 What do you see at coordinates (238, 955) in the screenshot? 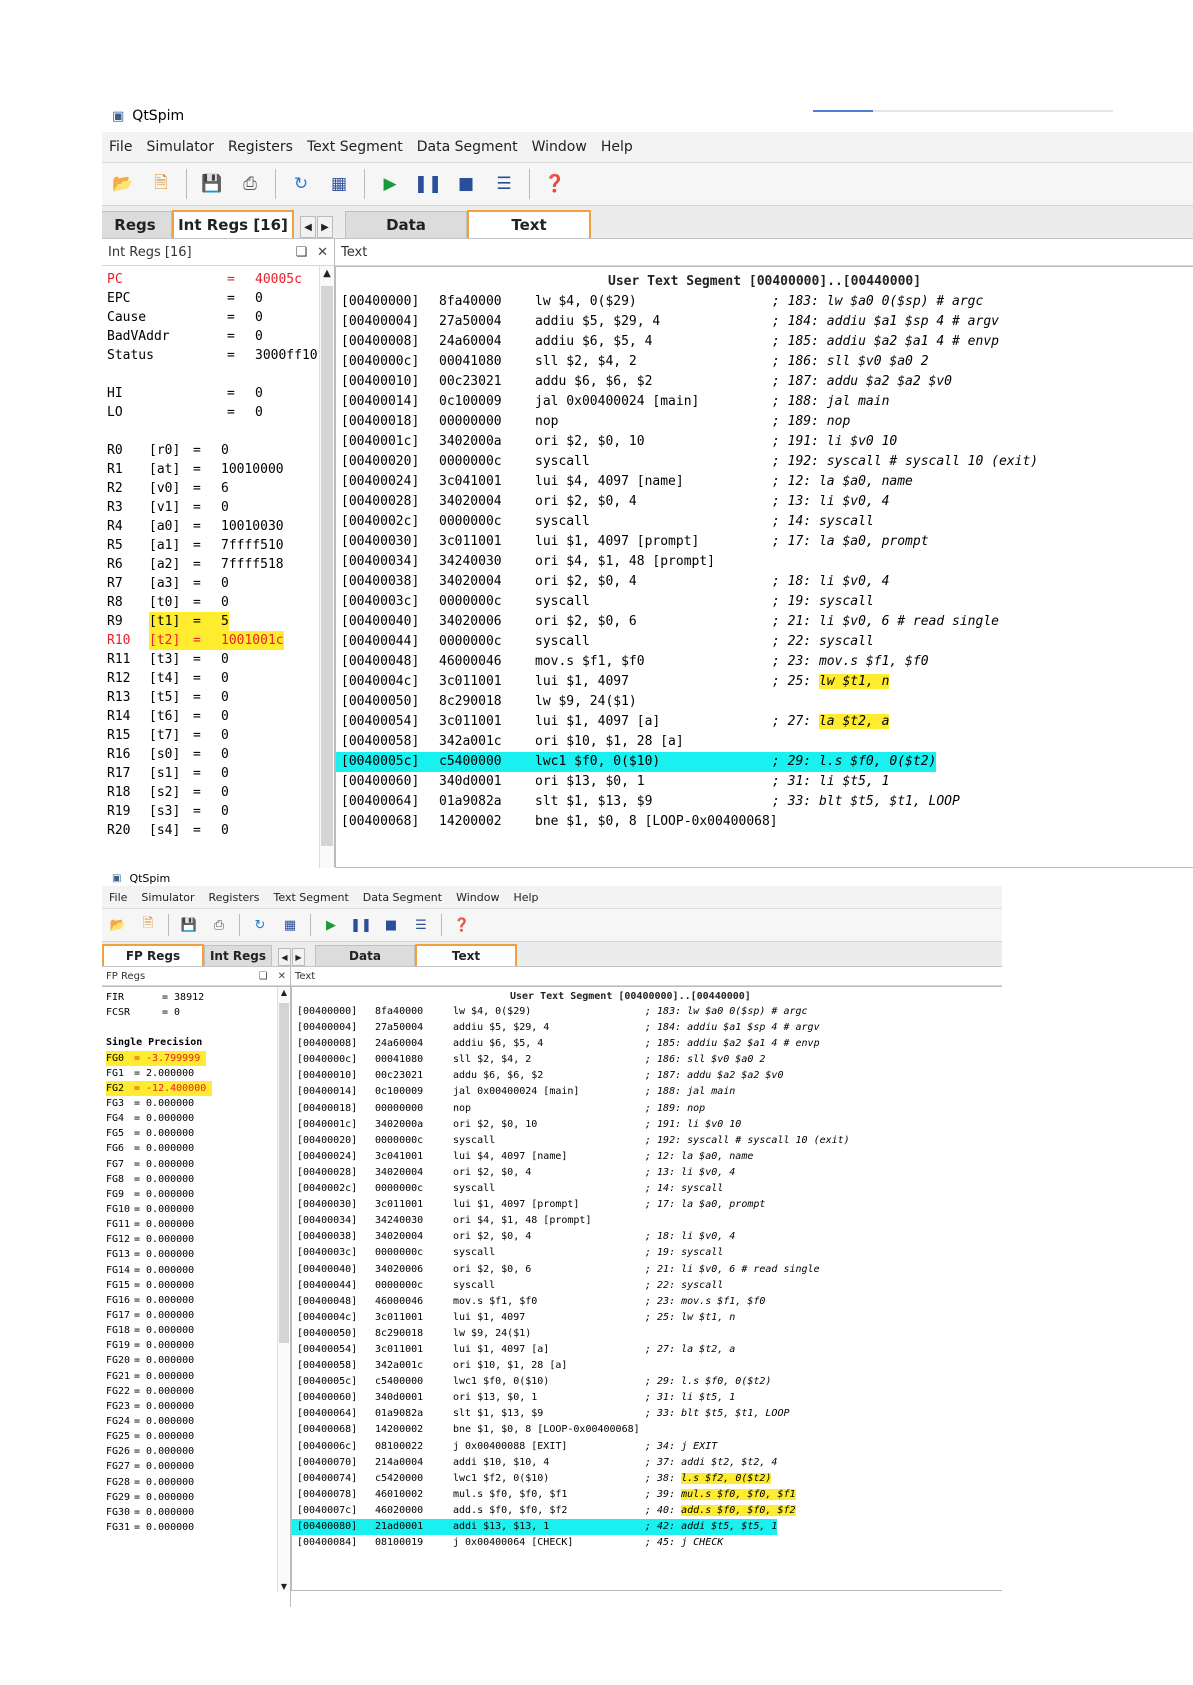
I see `tab-int-regs: Int Regs` at bounding box center [238, 955].